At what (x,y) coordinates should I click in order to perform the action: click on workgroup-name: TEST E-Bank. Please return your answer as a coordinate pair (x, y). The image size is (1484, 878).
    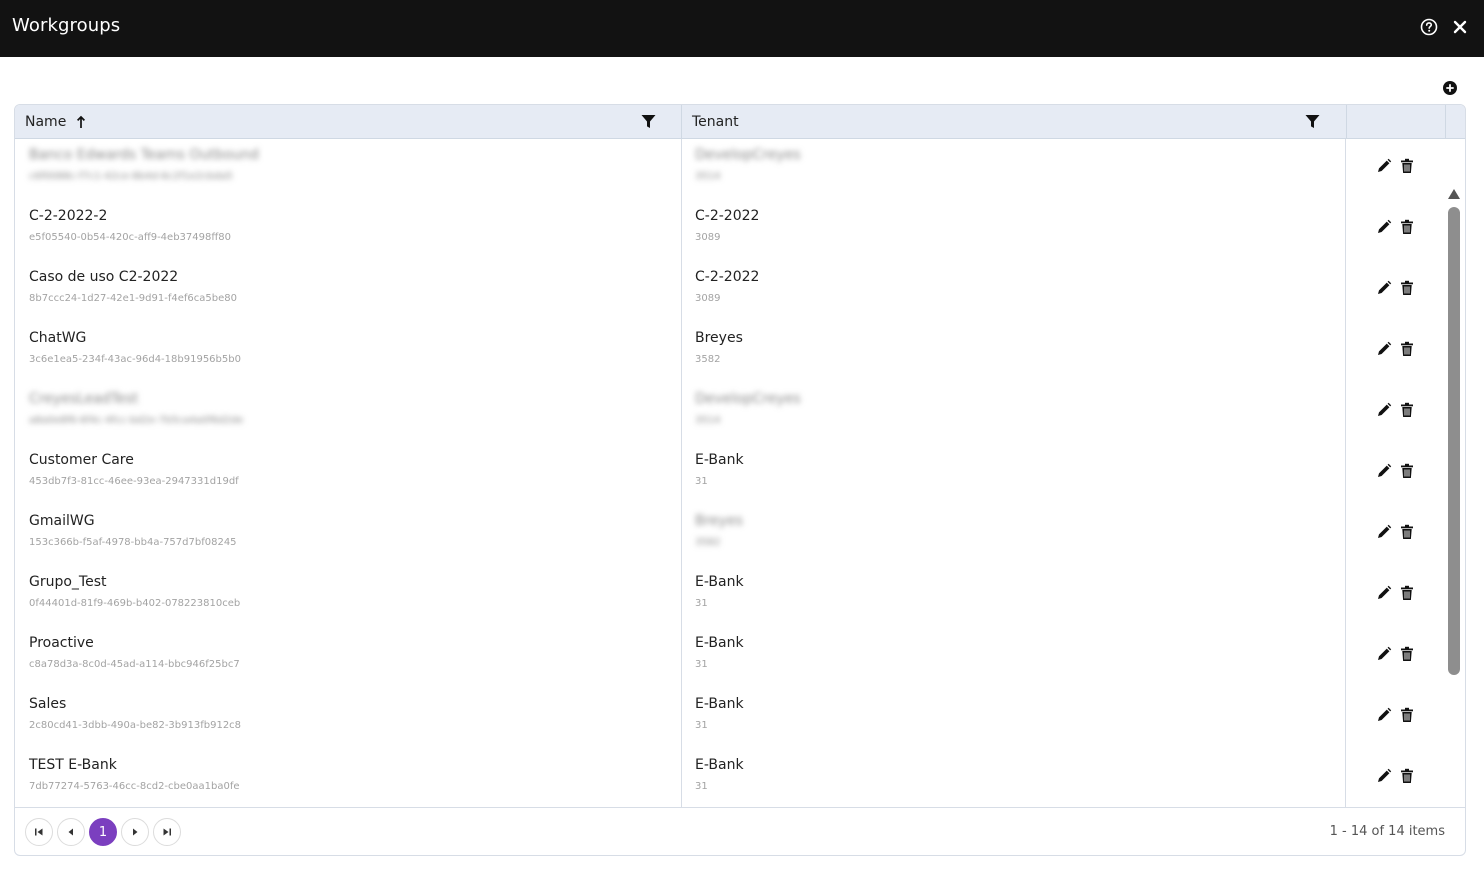
    Looking at the image, I should click on (73, 765).